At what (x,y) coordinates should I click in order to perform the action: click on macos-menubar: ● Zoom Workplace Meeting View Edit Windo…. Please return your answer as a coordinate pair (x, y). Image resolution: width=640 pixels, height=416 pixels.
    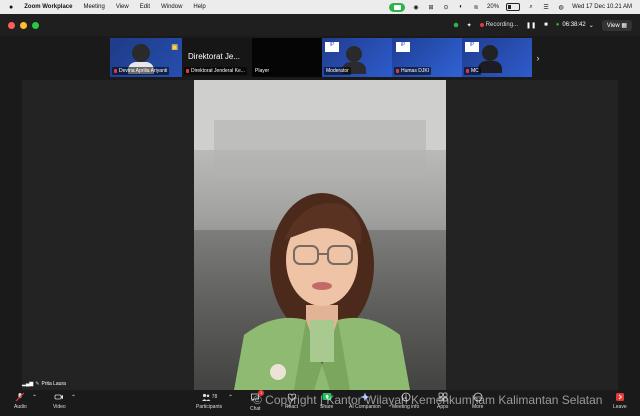
    Looking at the image, I should click on (320, 7).